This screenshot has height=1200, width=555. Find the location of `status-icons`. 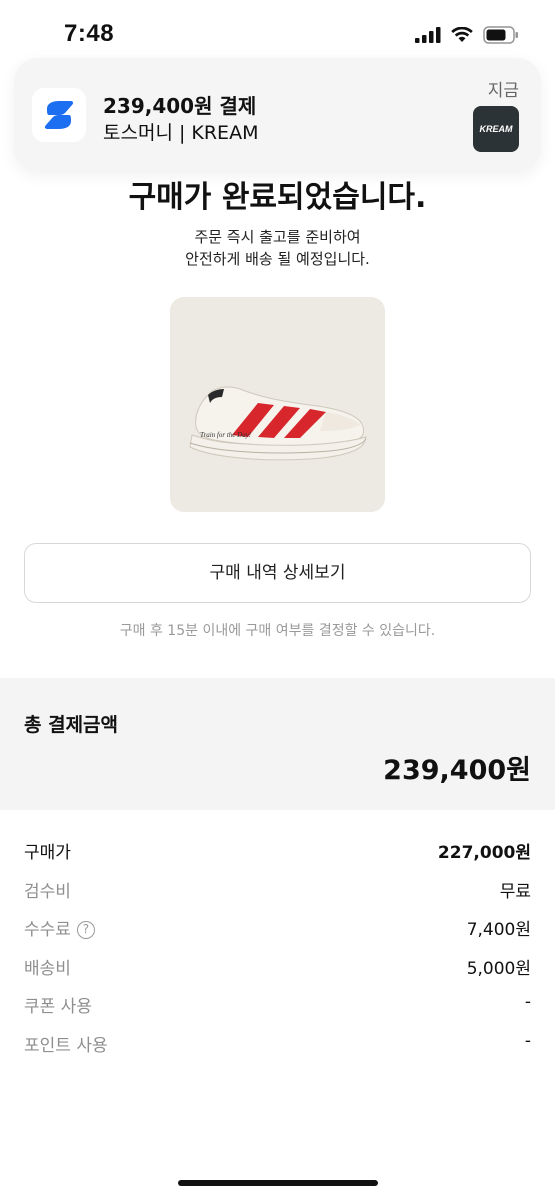

status-icons is located at coordinates (467, 35).